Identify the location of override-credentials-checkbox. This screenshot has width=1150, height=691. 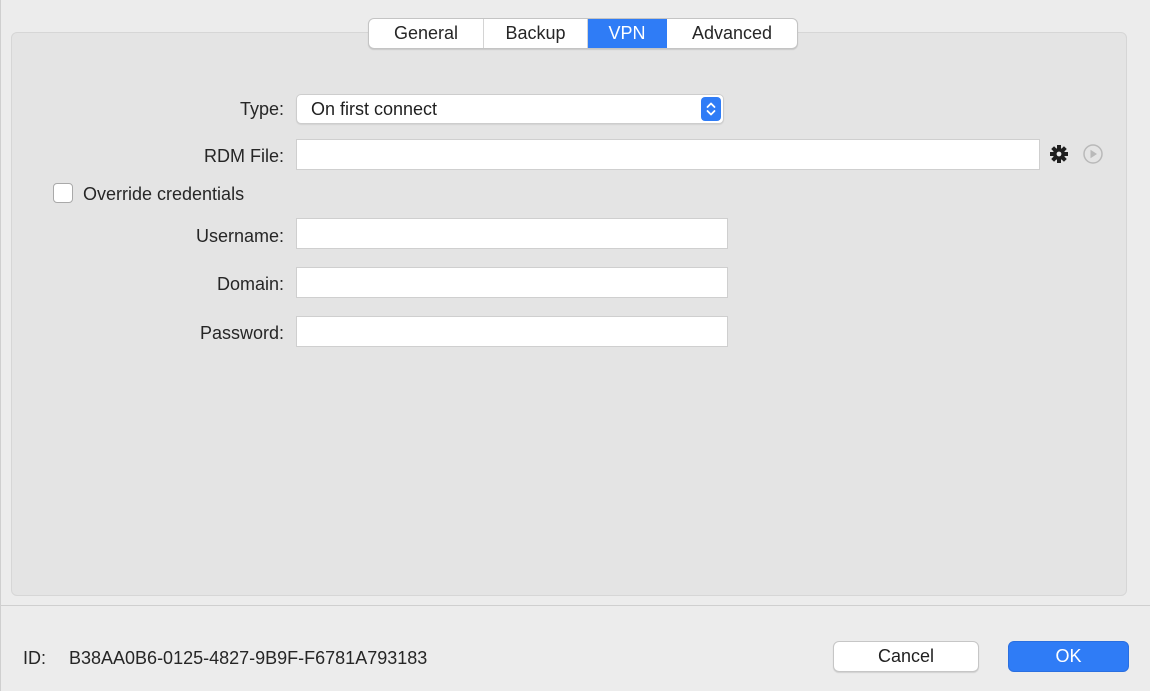
(63, 193).